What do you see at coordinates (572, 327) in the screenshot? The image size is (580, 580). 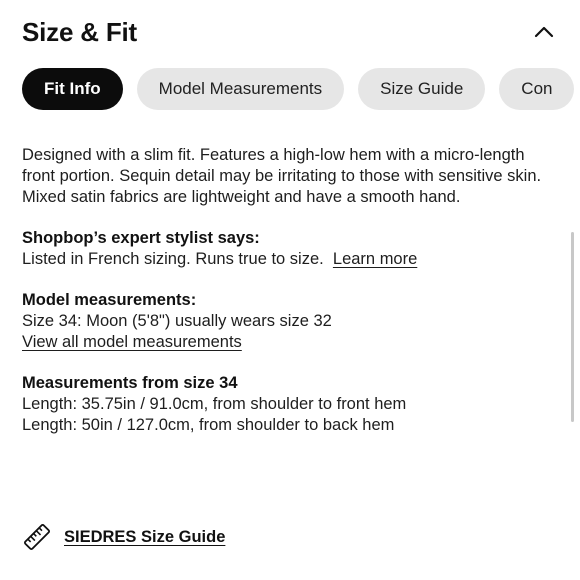 I see `scrollbar` at bounding box center [572, 327].